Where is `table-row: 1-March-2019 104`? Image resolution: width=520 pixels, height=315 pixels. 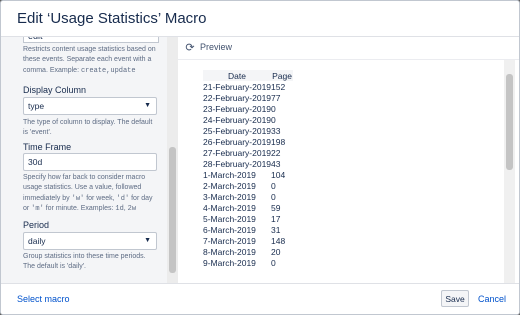
table-row: 1-March-2019 104 is located at coordinates (248, 174).